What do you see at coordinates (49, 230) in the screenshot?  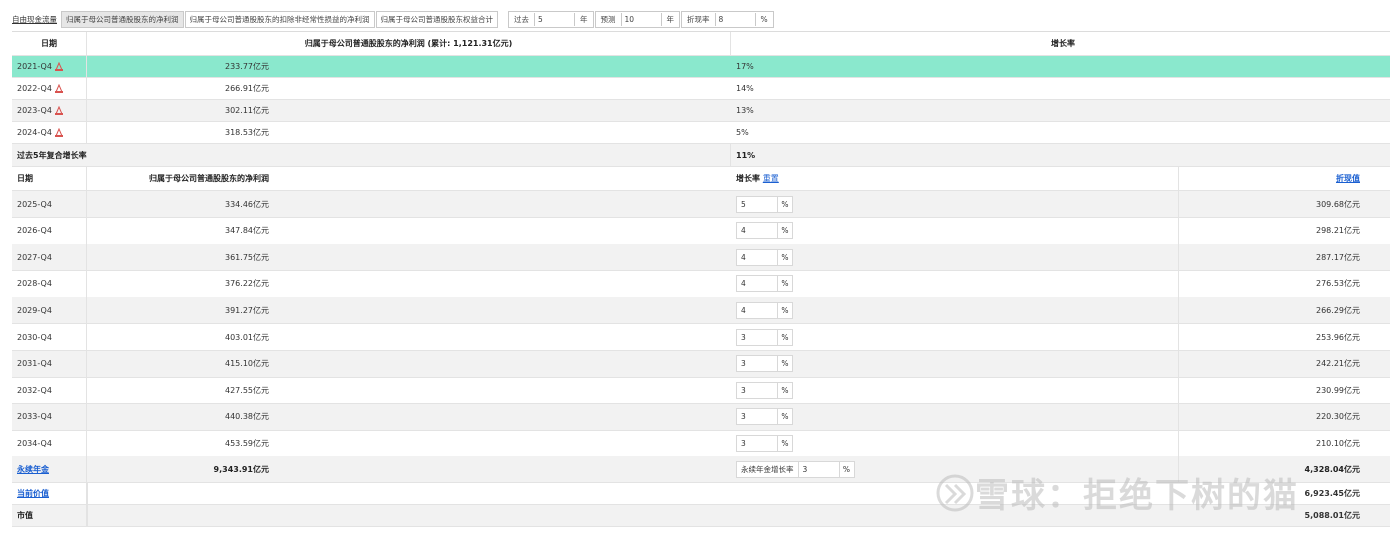 I see `row-date: 2026-Q4` at bounding box center [49, 230].